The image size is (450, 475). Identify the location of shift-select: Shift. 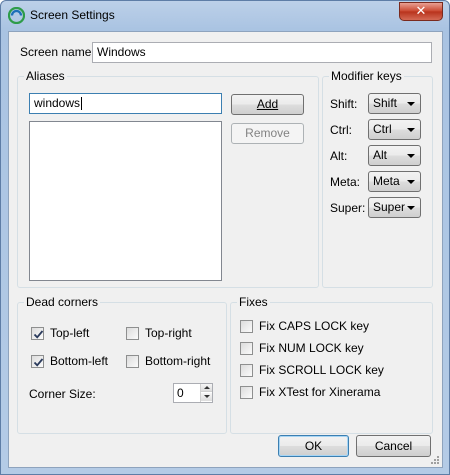
(394, 103).